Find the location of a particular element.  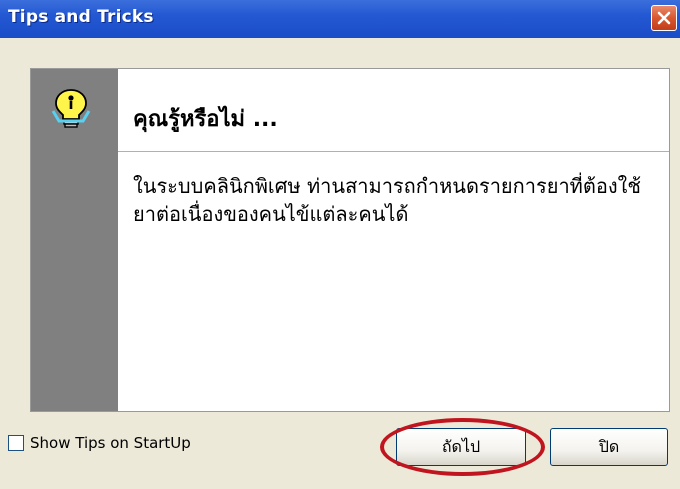

show-tips-option: Show Tips on StartUp is located at coordinates (99, 443).